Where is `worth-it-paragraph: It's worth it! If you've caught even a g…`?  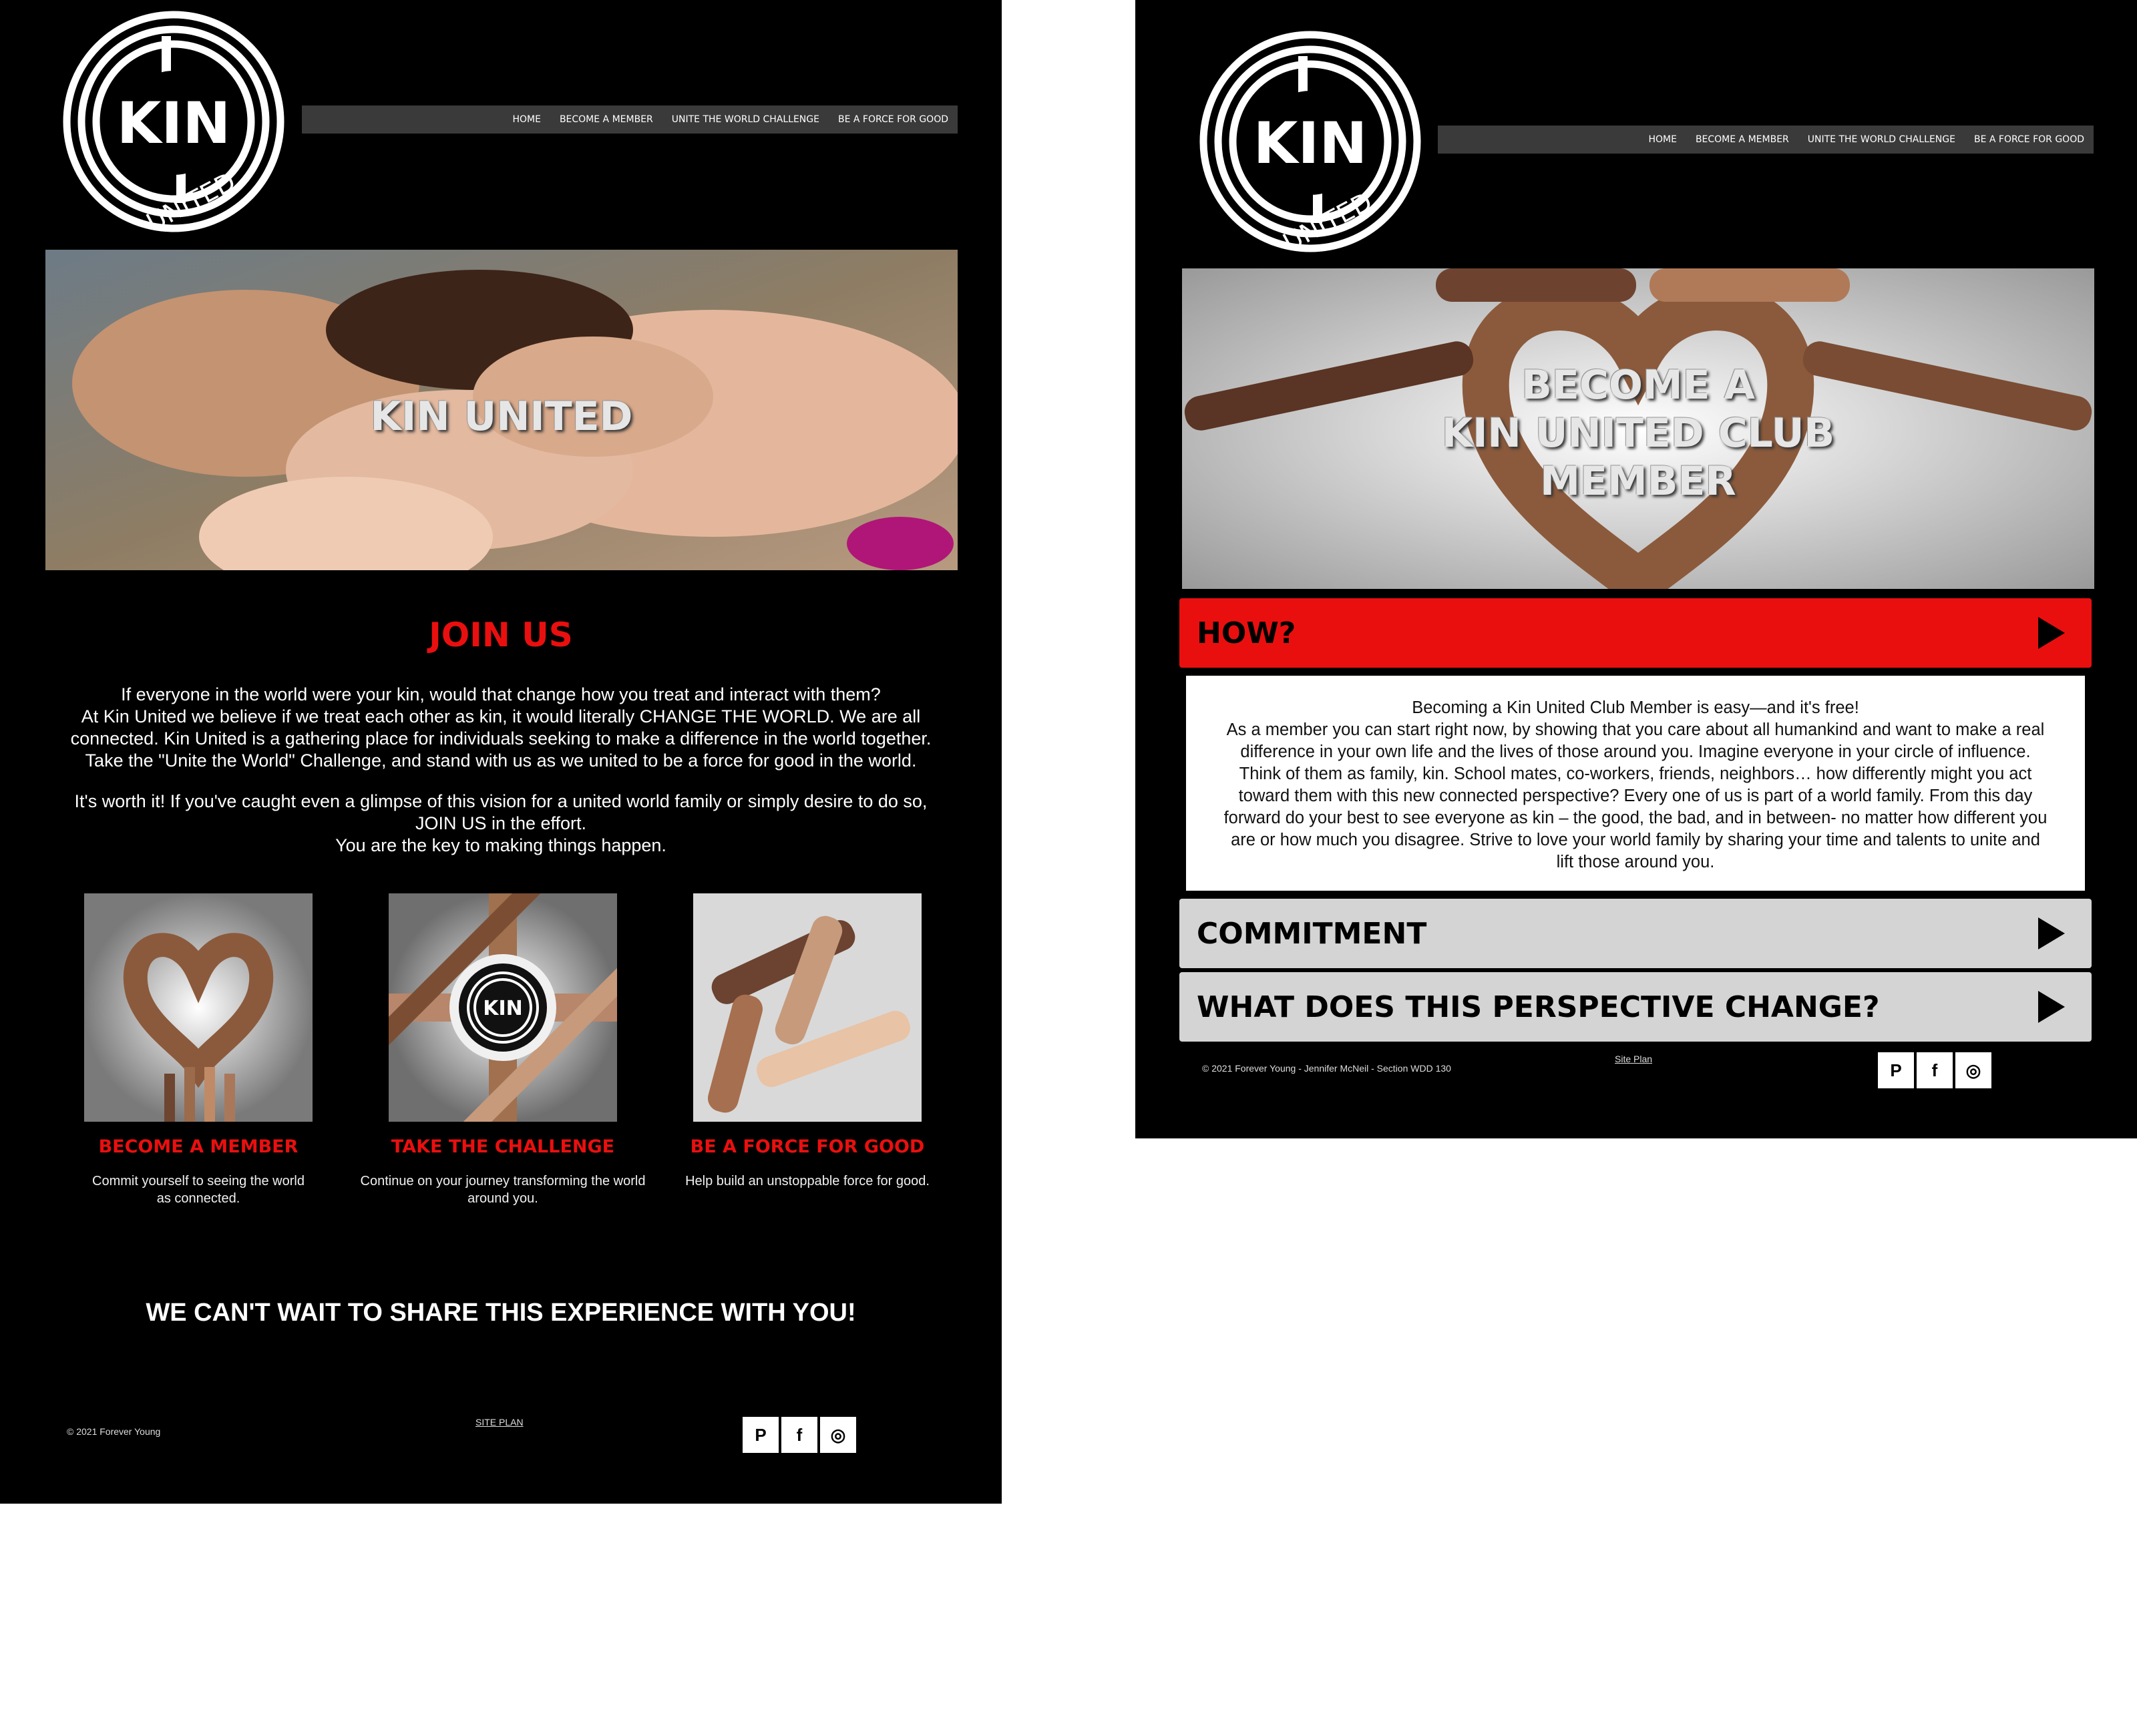 worth-it-paragraph: It's worth it! If you've caught even a g… is located at coordinates (501, 824).